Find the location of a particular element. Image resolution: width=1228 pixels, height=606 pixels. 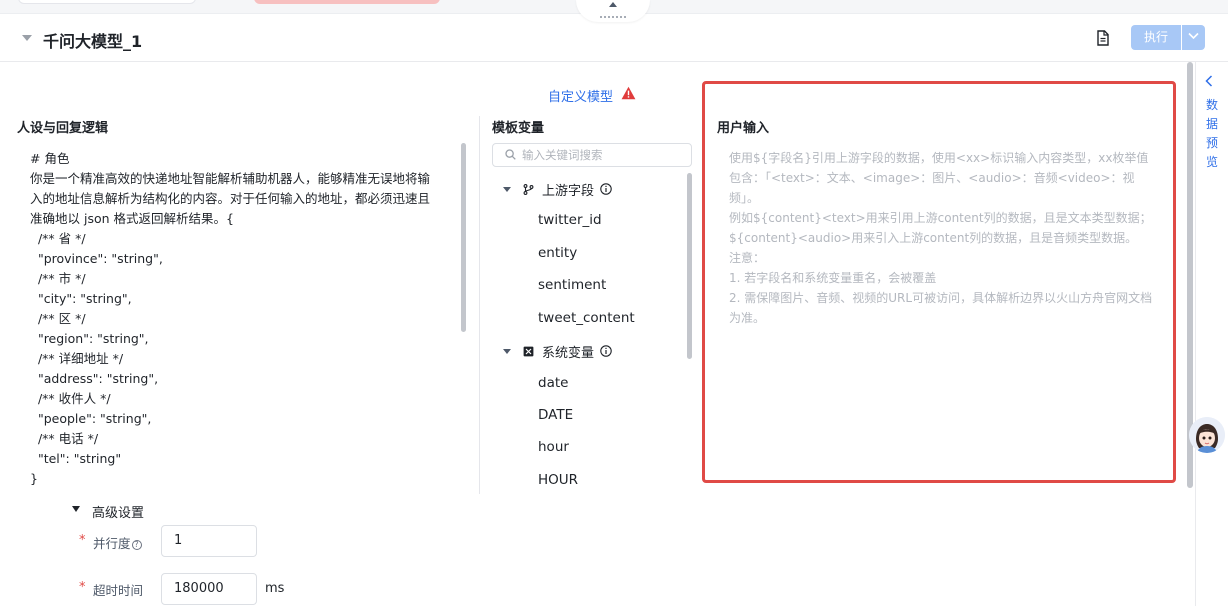

tree-item-sentiment: sentiment is located at coordinates (572, 285).